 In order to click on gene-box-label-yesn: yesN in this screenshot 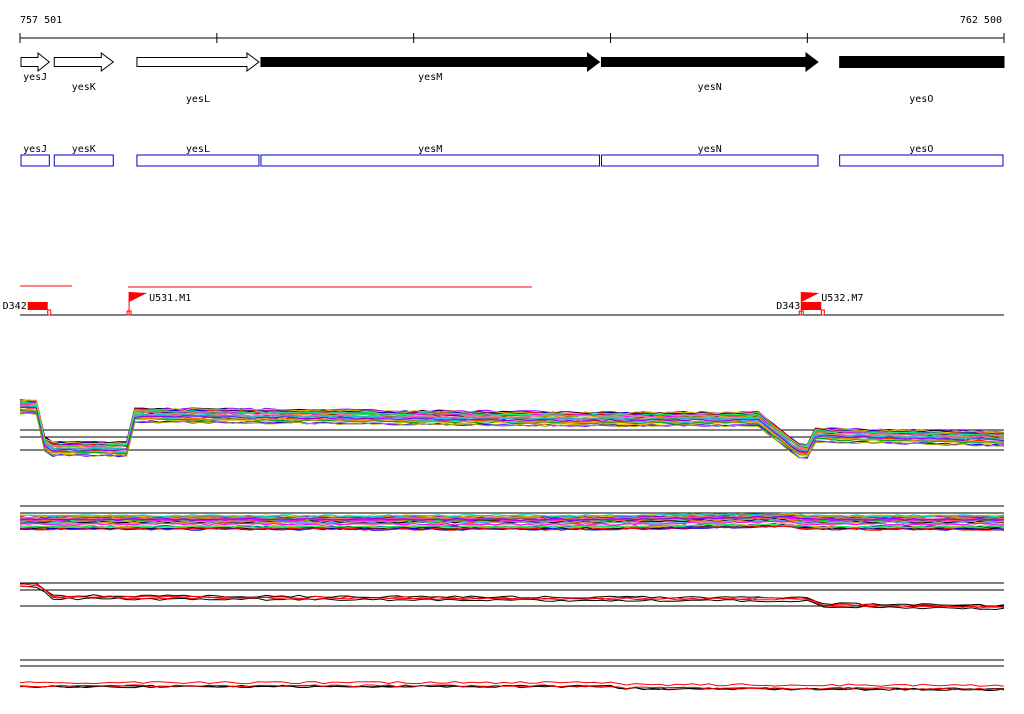, I will do `click(710, 149)`.